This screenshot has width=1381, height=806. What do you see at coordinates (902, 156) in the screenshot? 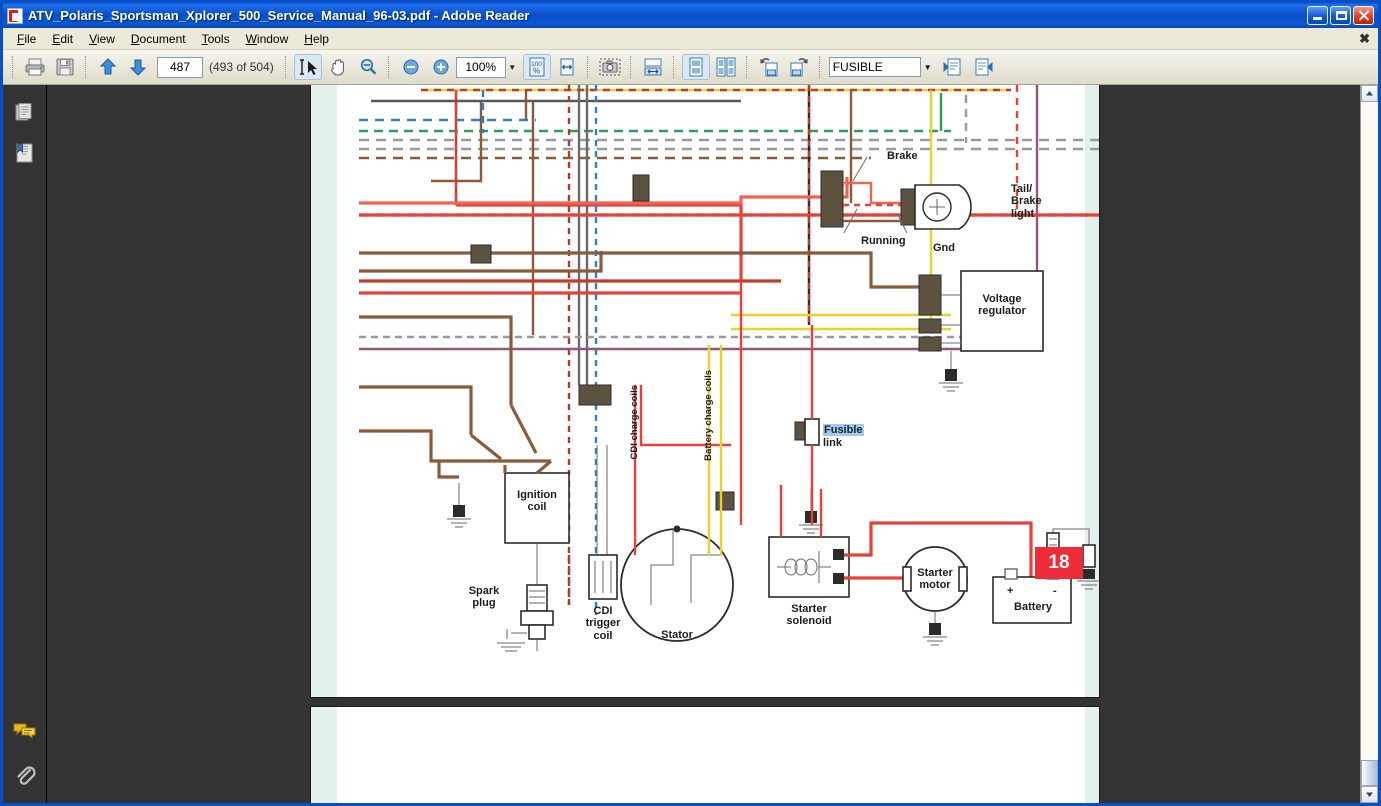
I see `label-brake: Brake` at bounding box center [902, 156].